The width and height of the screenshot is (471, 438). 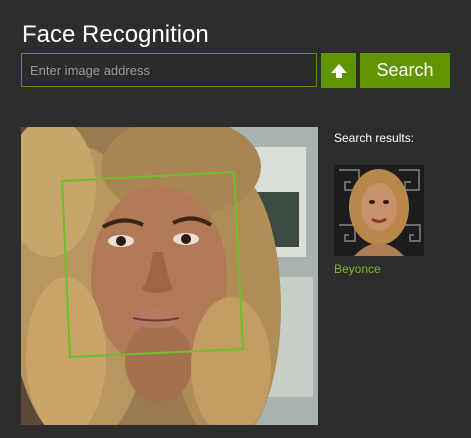 I want to click on result-thumbnail-image, so click(x=379, y=210).